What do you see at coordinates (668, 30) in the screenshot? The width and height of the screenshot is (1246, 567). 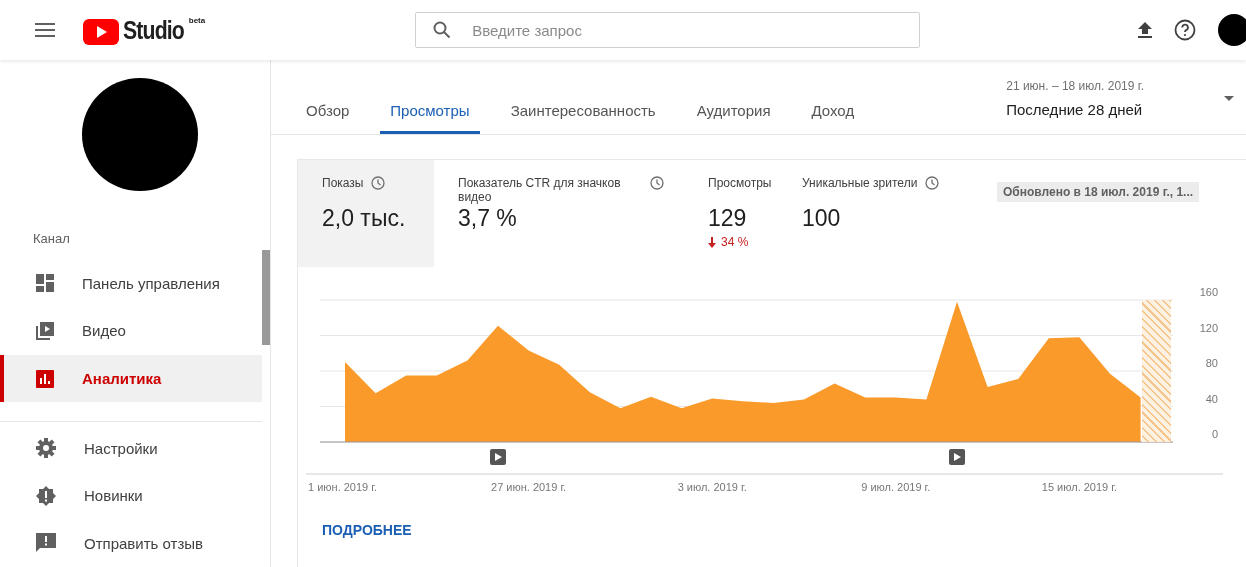 I see `search-field: Введите запрос` at bounding box center [668, 30].